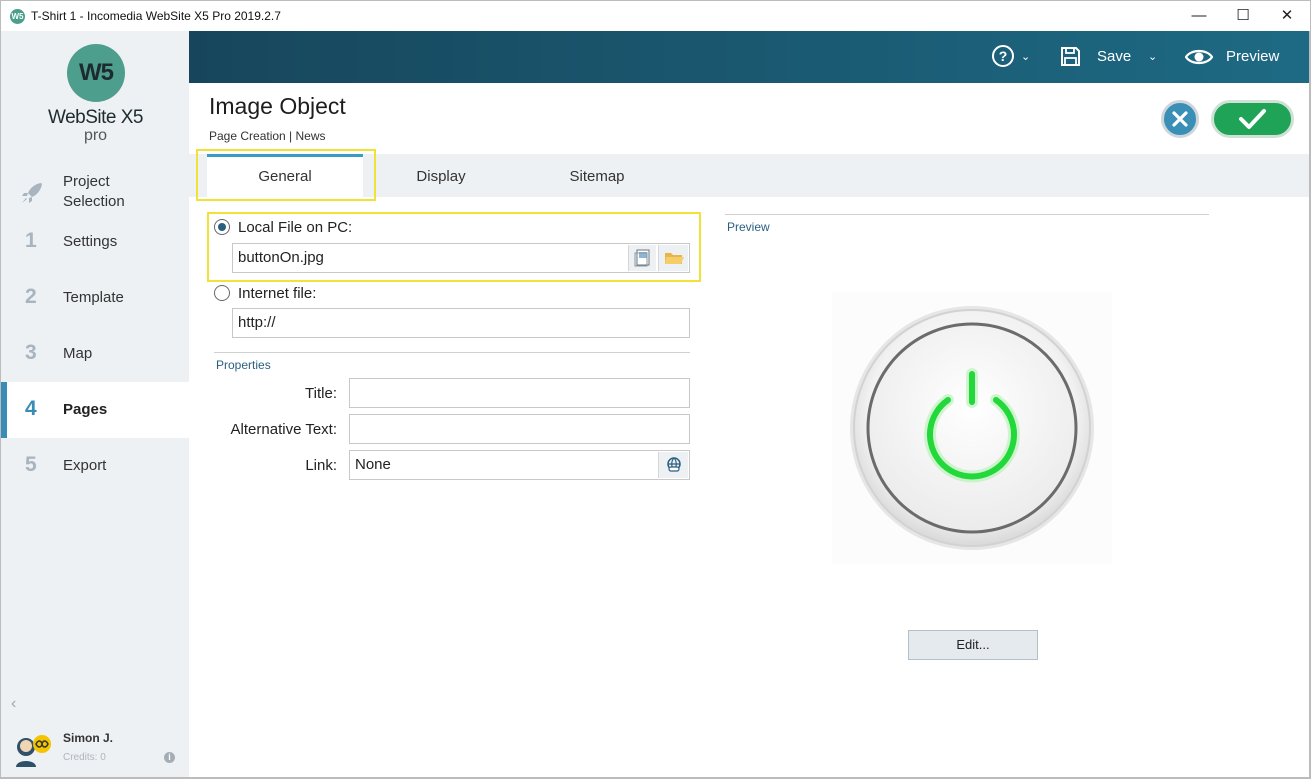  What do you see at coordinates (519, 393) in the screenshot?
I see `title-field` at bounding box center [519, 393].